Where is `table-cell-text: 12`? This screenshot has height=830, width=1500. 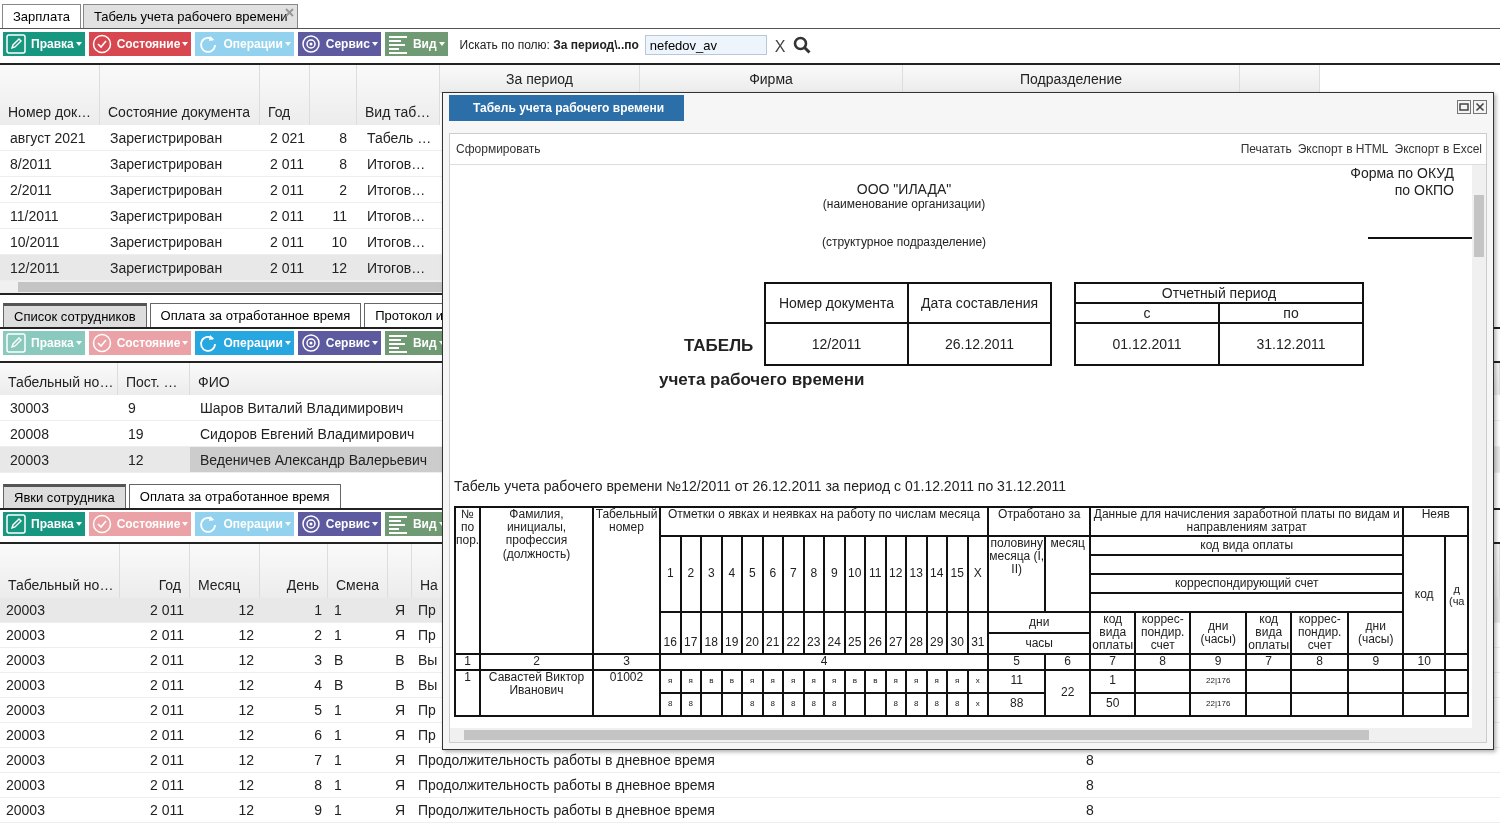 table-cell-text: 12 is located at coordinates (246, 810).